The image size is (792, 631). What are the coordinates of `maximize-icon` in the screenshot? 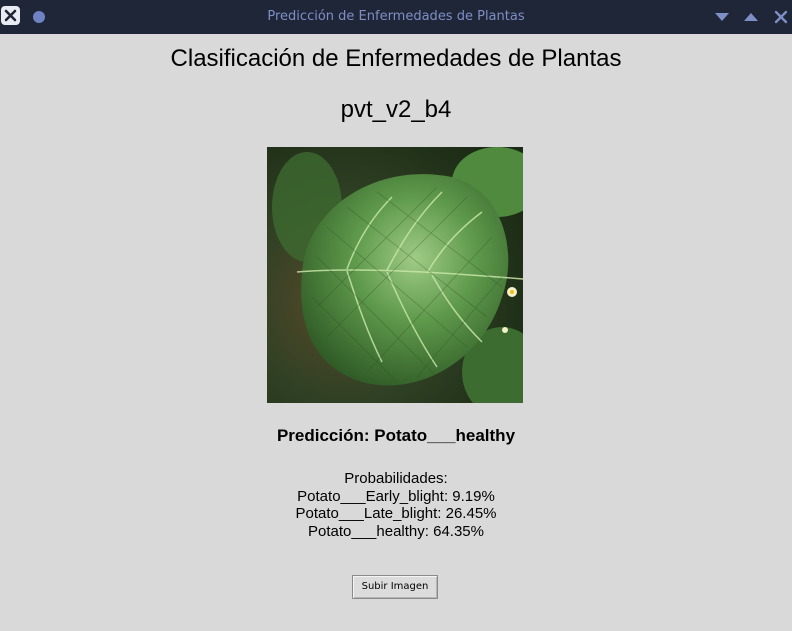 It's located at (751, 17).